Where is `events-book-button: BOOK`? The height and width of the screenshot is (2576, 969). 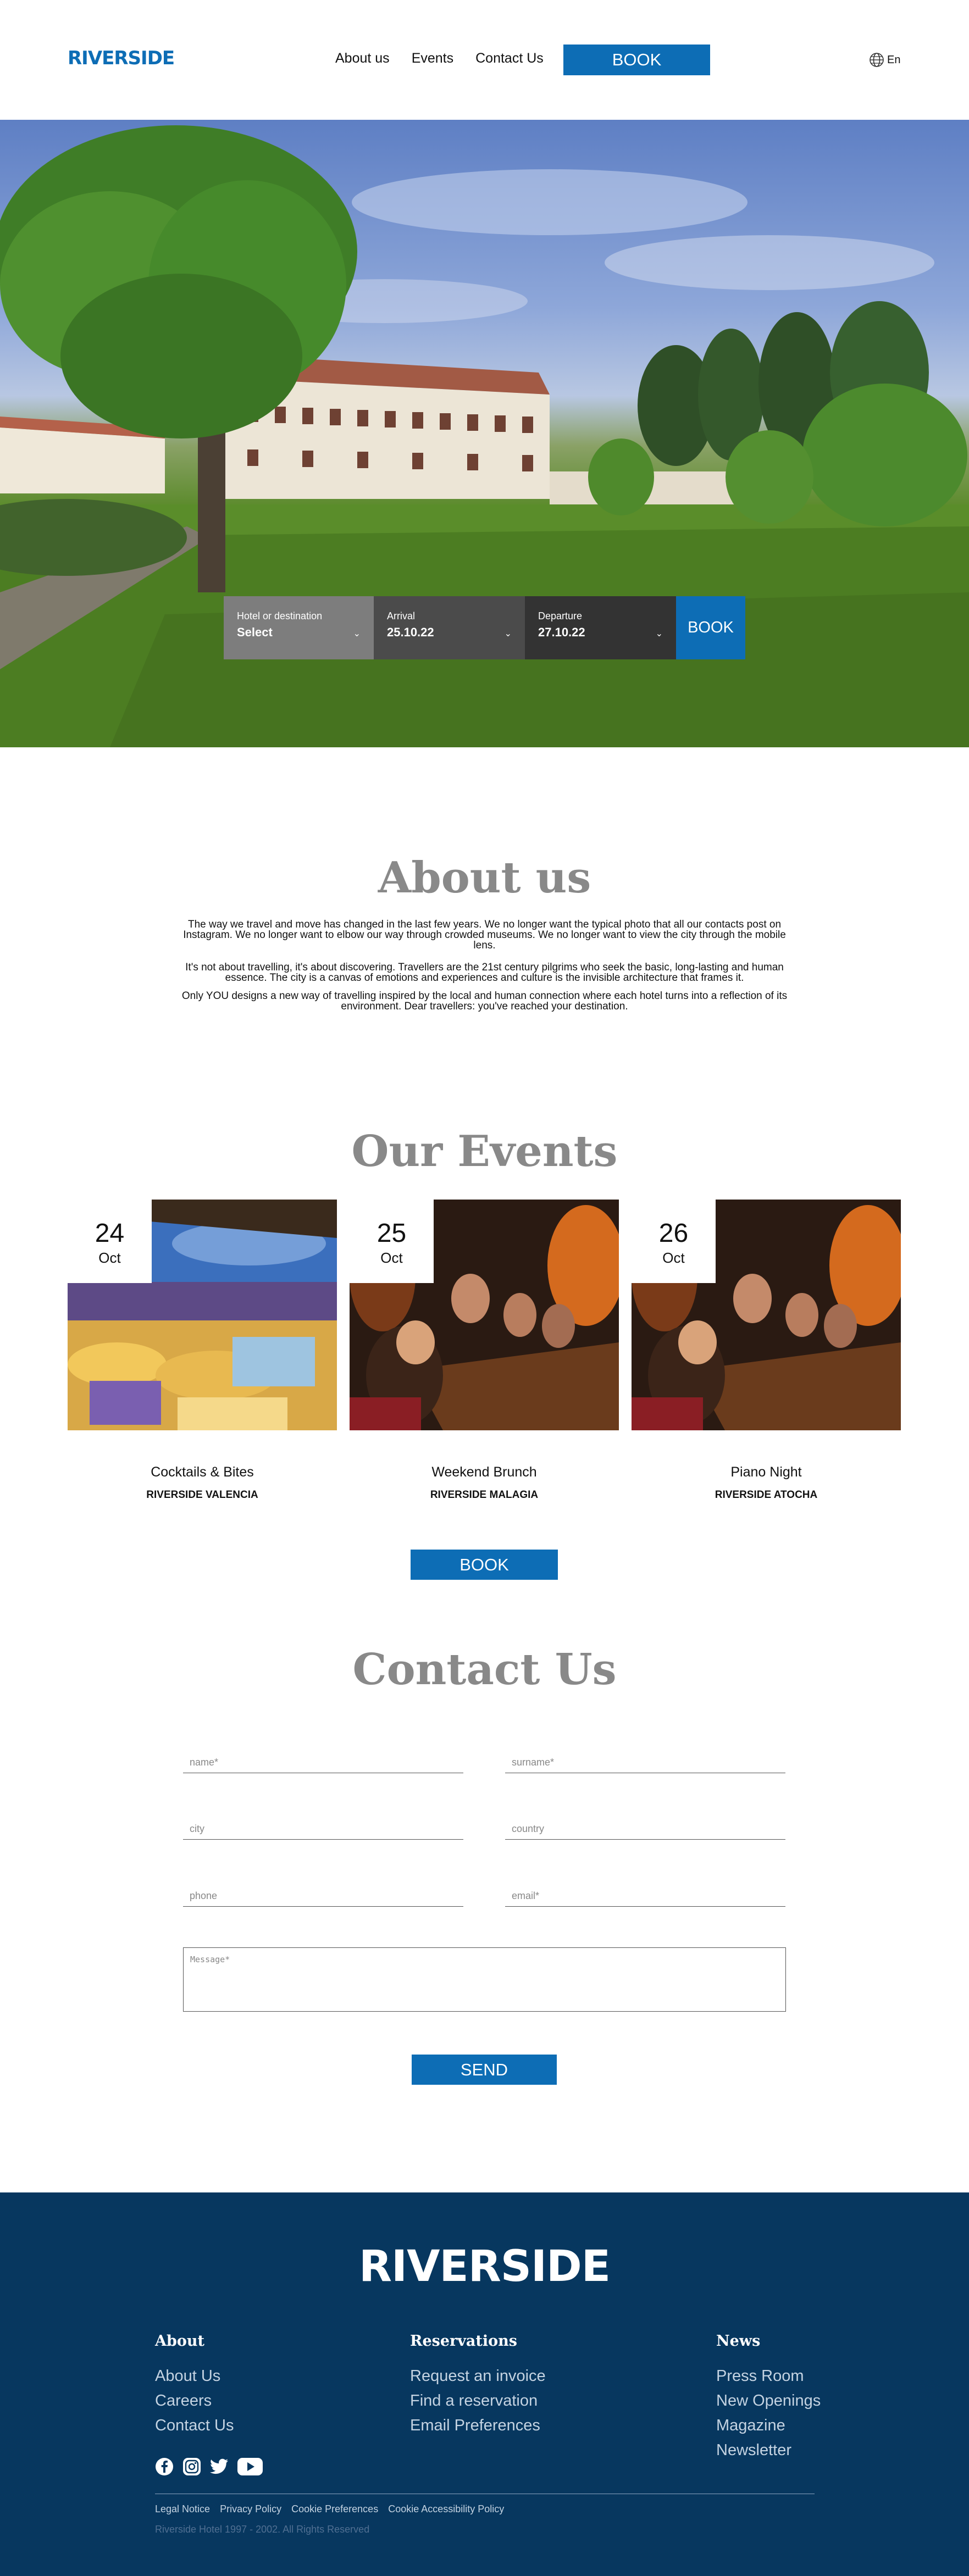
events-book-button: BOOK is located at coordinates (484, 1565).